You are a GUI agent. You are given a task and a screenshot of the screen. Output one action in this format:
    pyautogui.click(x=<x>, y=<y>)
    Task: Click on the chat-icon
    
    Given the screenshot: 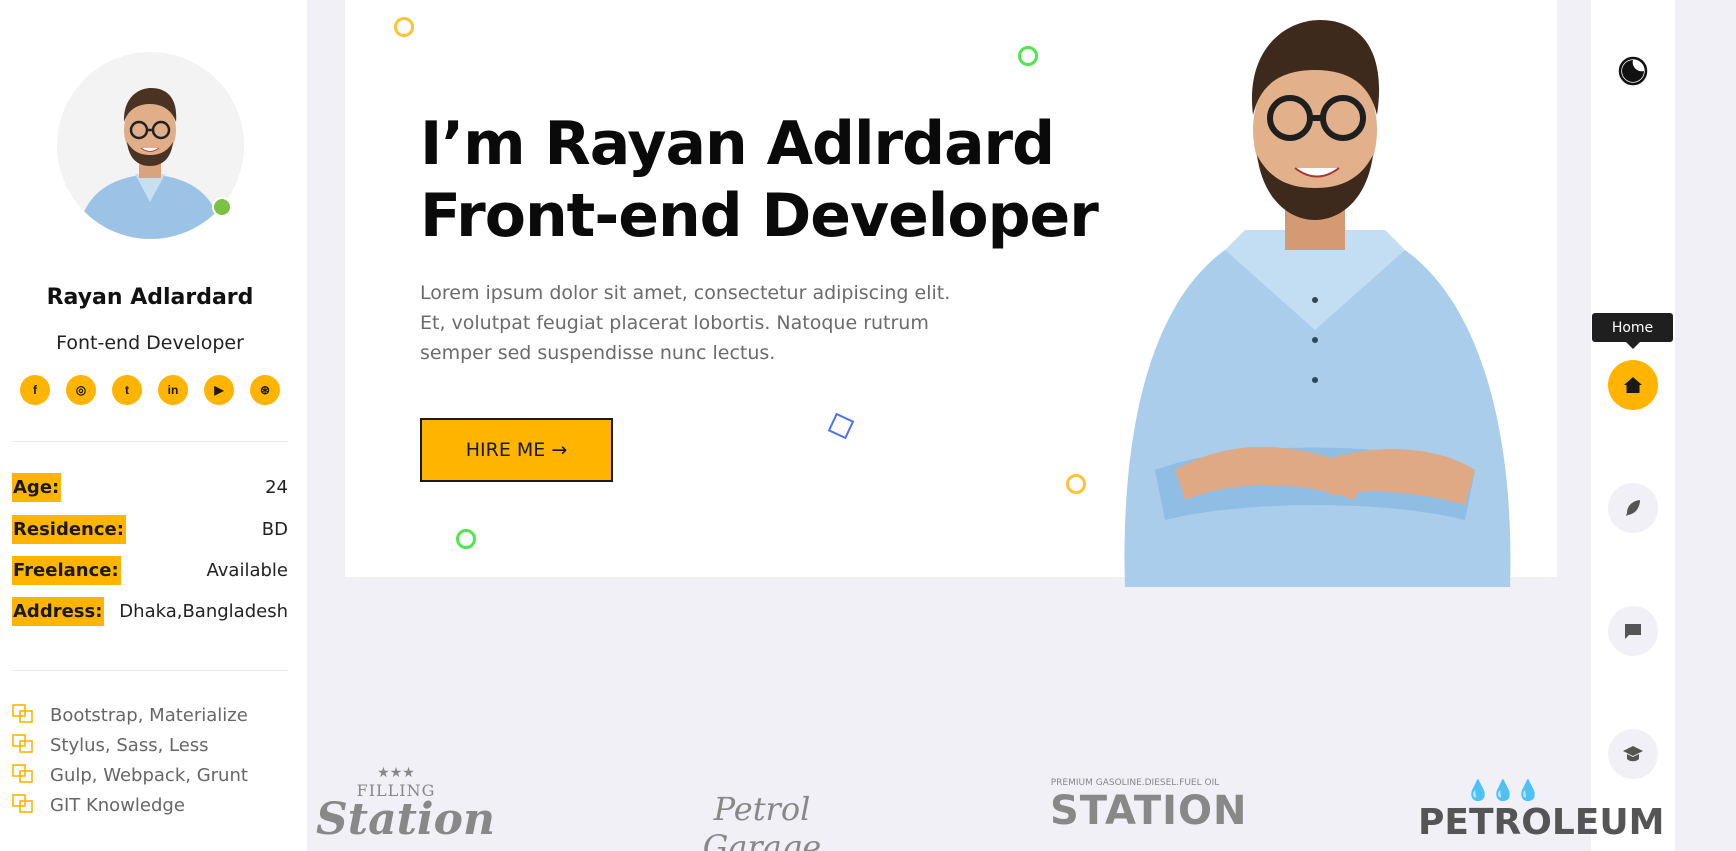 What is the action you would take?
    pyautogui.click(x=1633, y=631)
    